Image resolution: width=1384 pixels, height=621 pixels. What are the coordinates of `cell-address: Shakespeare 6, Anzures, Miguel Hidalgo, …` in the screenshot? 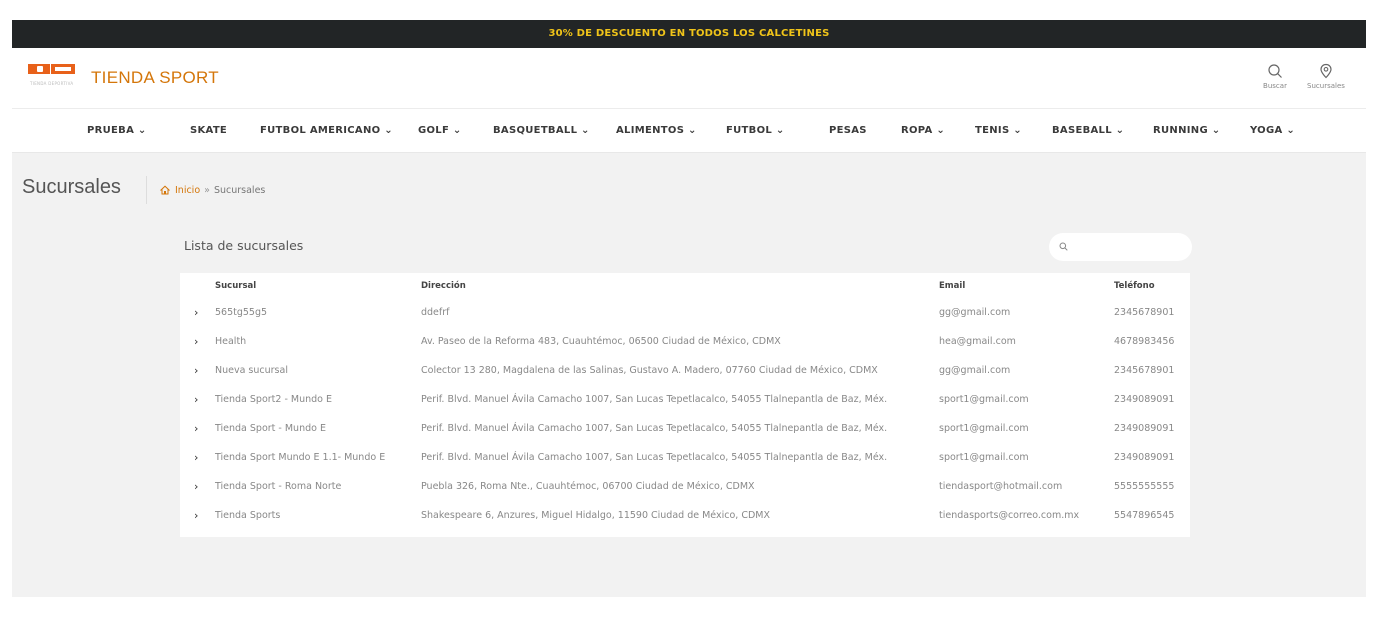 It's located at (595, 515).